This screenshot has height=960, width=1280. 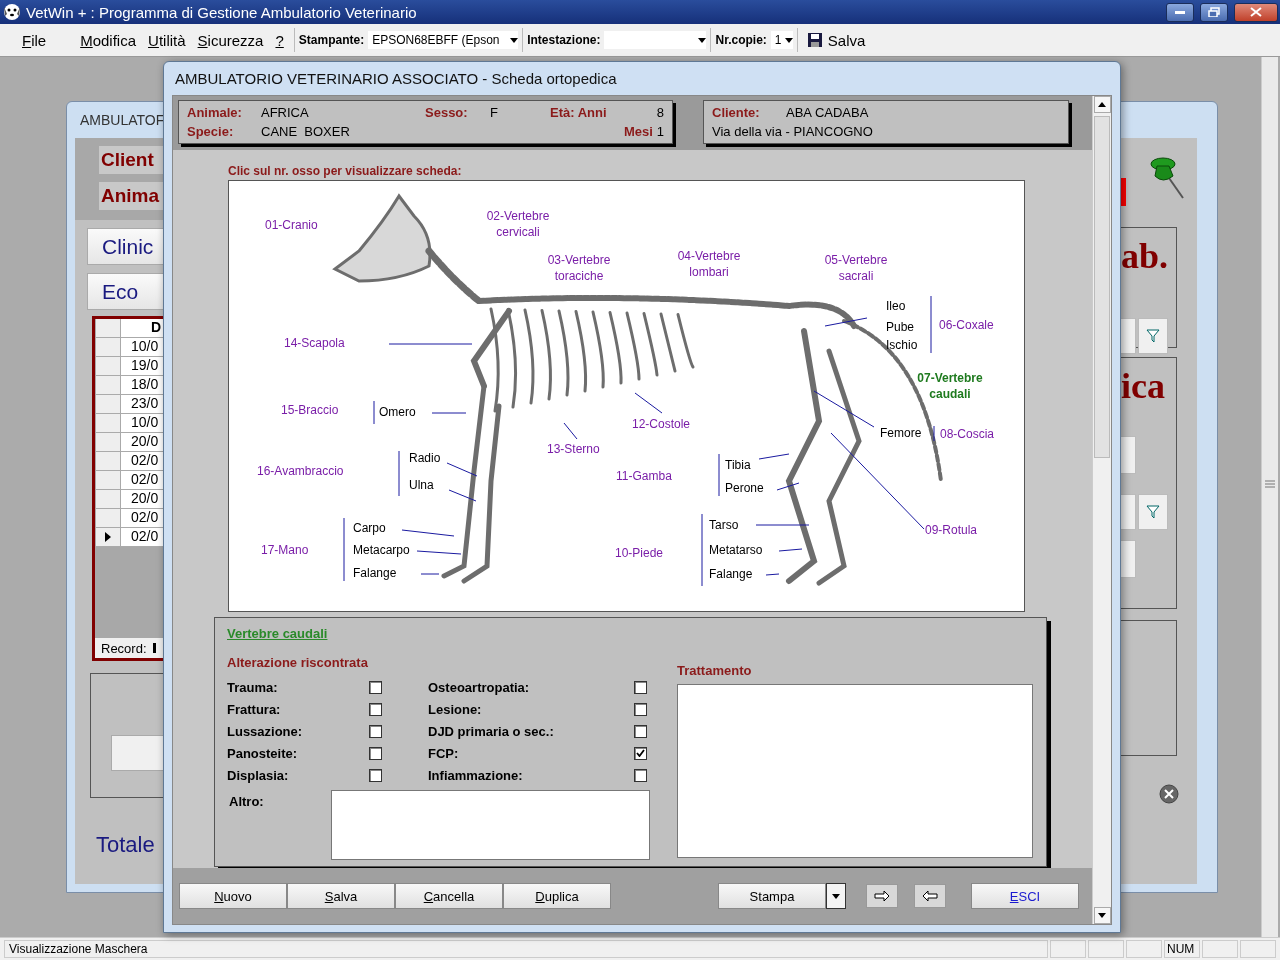 I want to click on bone-part-label: Falange, so click(x=375, y=573).